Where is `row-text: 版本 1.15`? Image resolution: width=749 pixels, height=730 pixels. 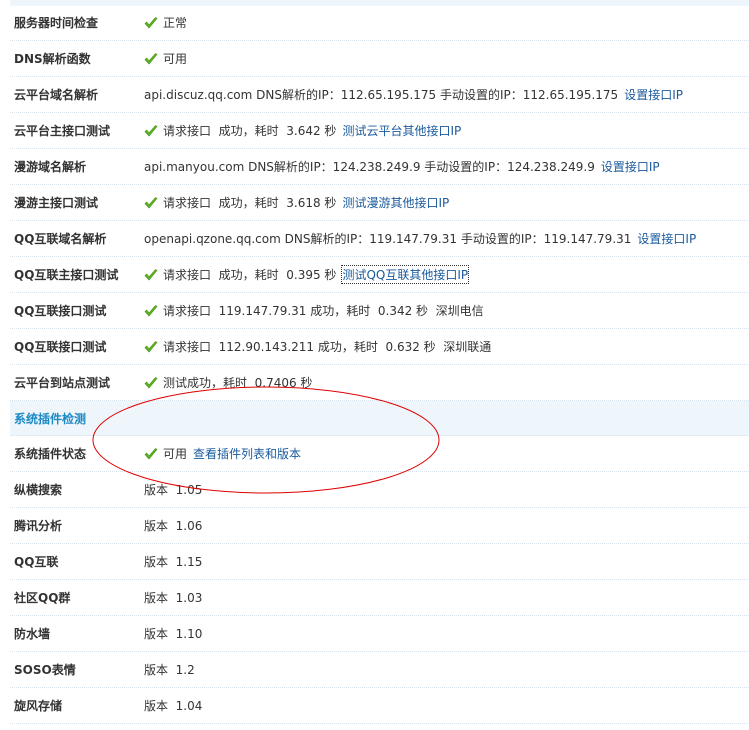 row-text: 版本 1.15 is located at coordinates (173, 562).